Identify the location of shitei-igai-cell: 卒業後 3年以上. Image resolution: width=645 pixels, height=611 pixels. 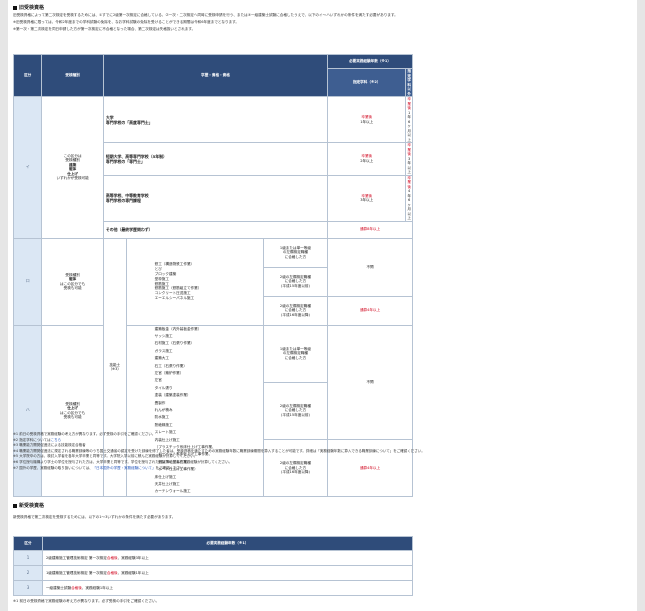
(409, 159).